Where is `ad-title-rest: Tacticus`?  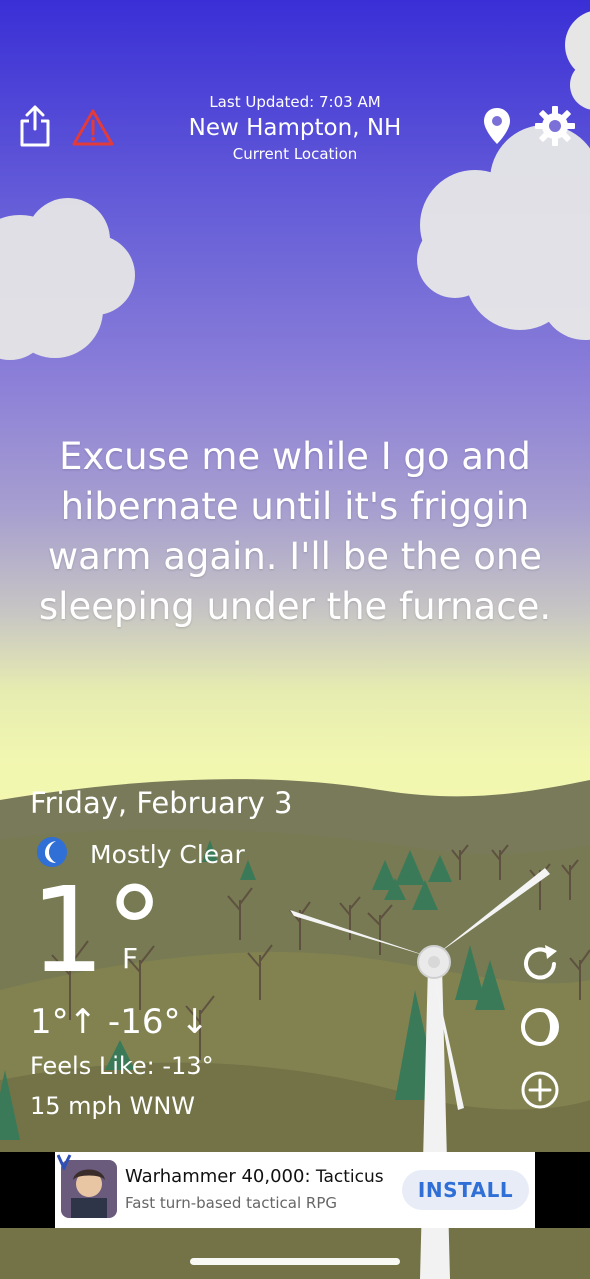 ad-title-rest: Tacticus is located at coordinates (347, 1177).